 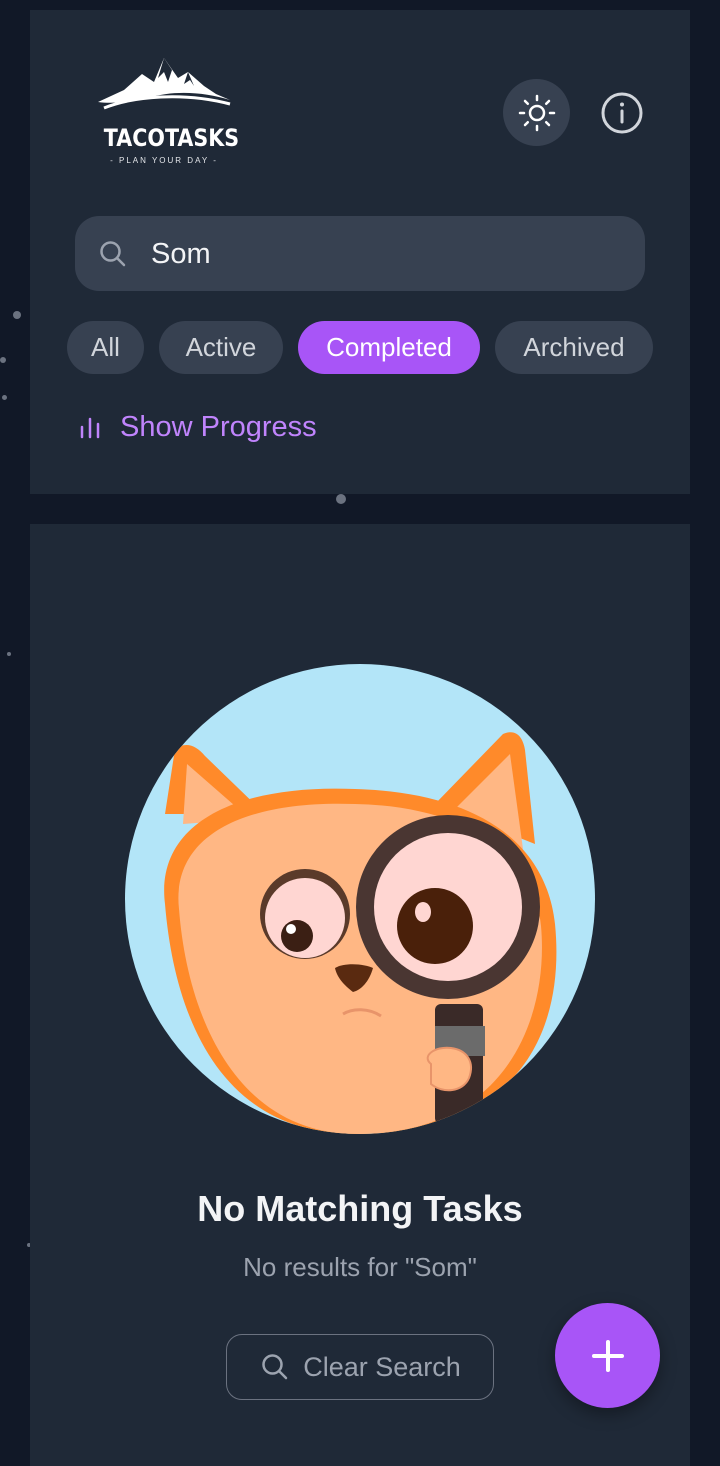 I want to click on sun-icon, so click(x=536, y=112).